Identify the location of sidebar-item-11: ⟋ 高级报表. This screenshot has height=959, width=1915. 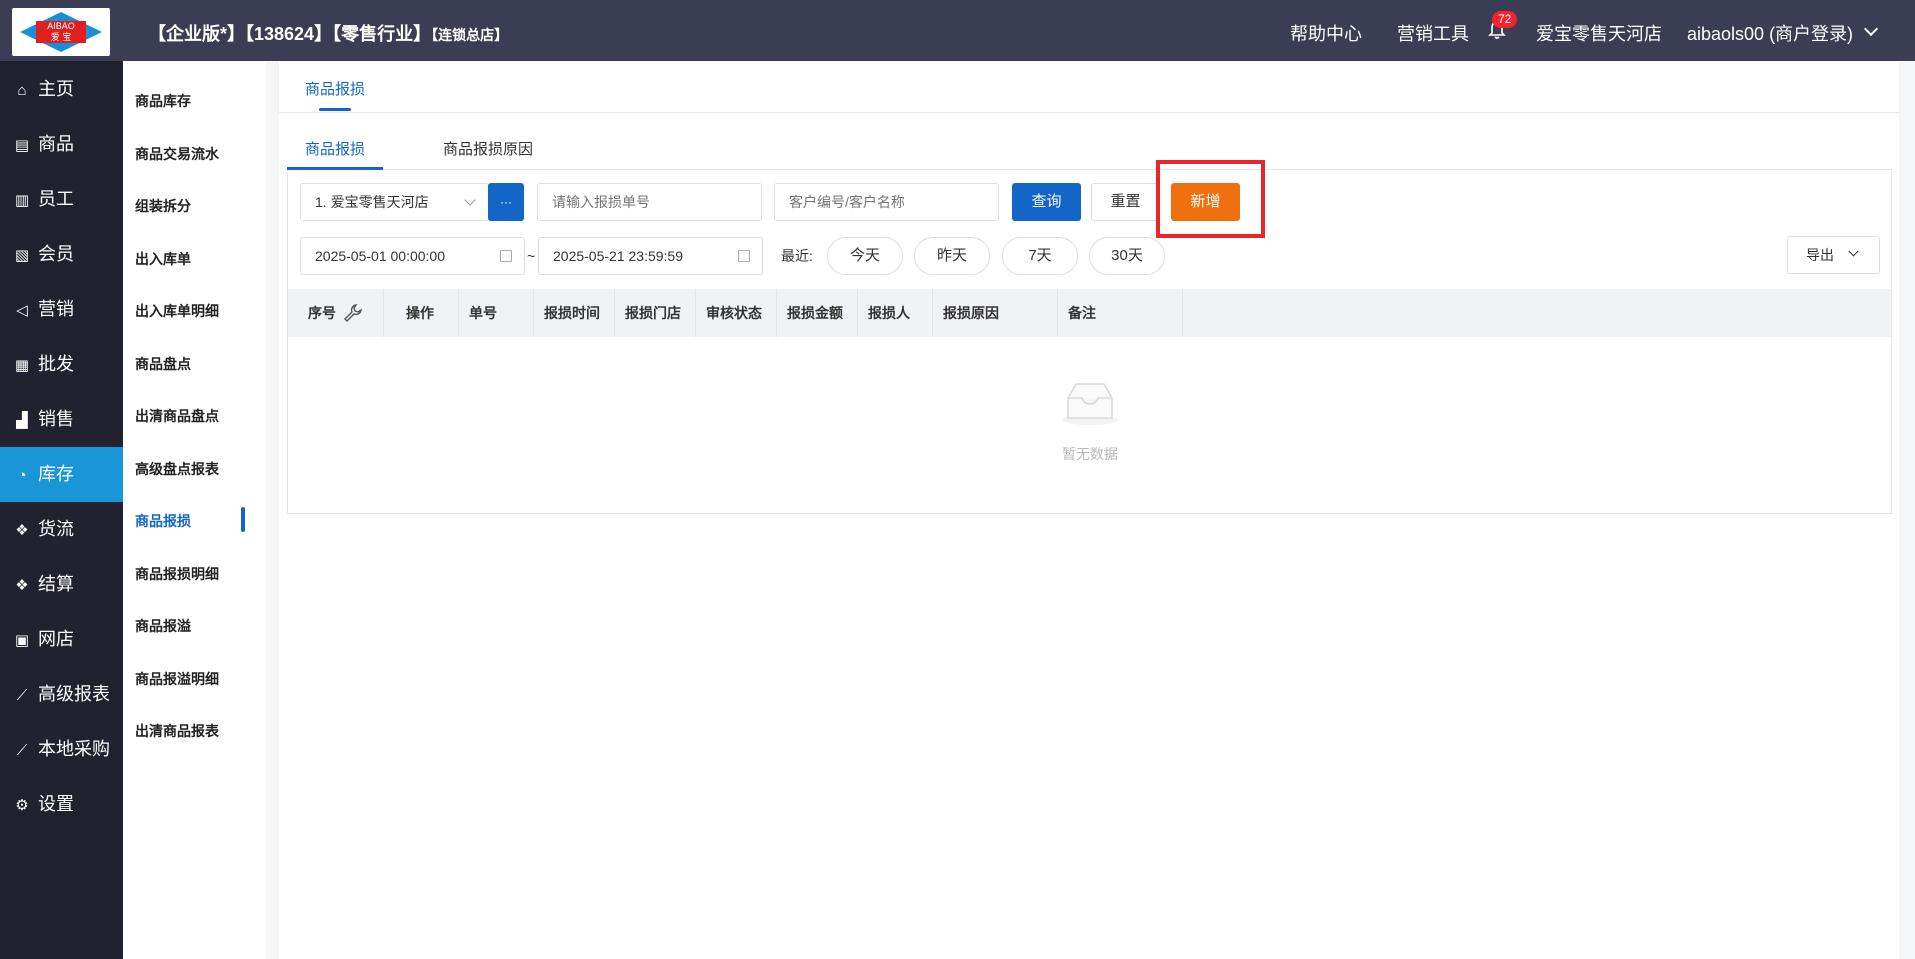
(61, 694).